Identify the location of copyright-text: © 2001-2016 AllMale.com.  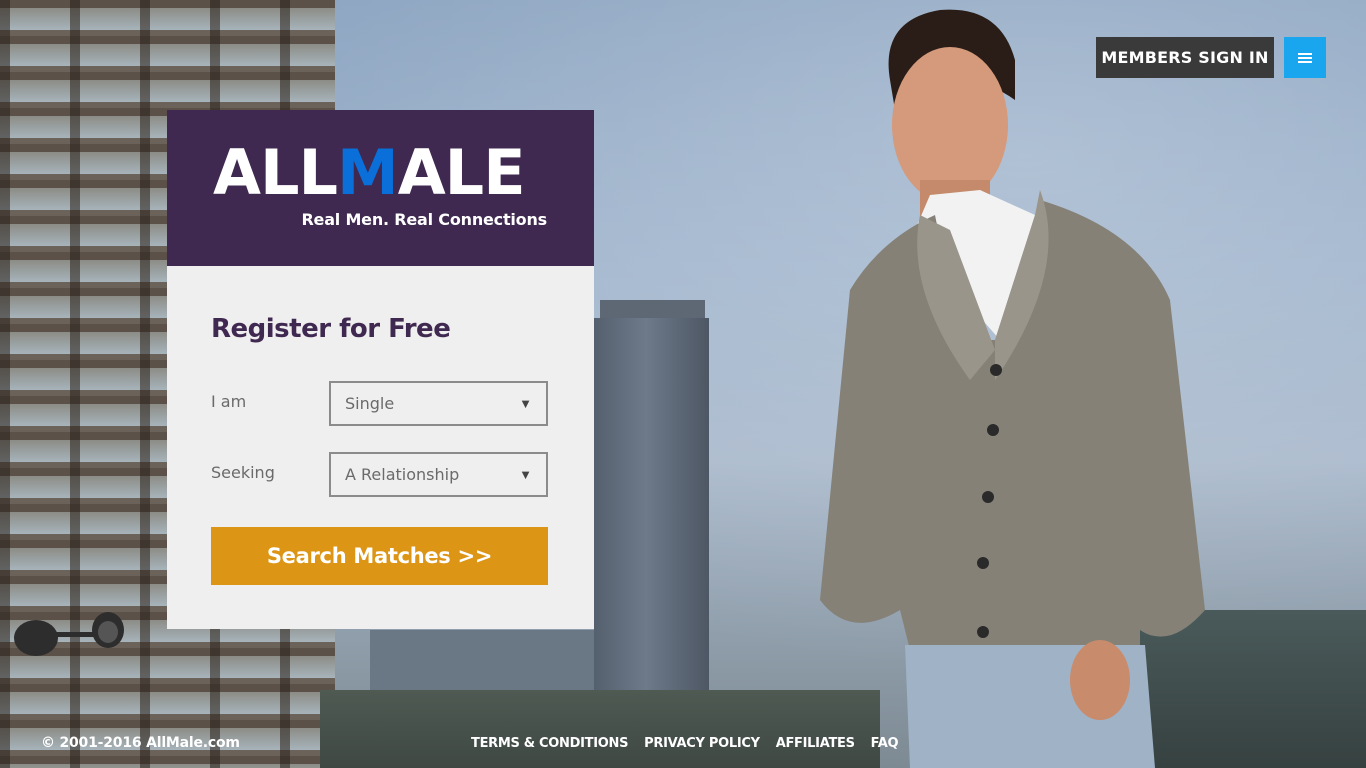
(140, 743).